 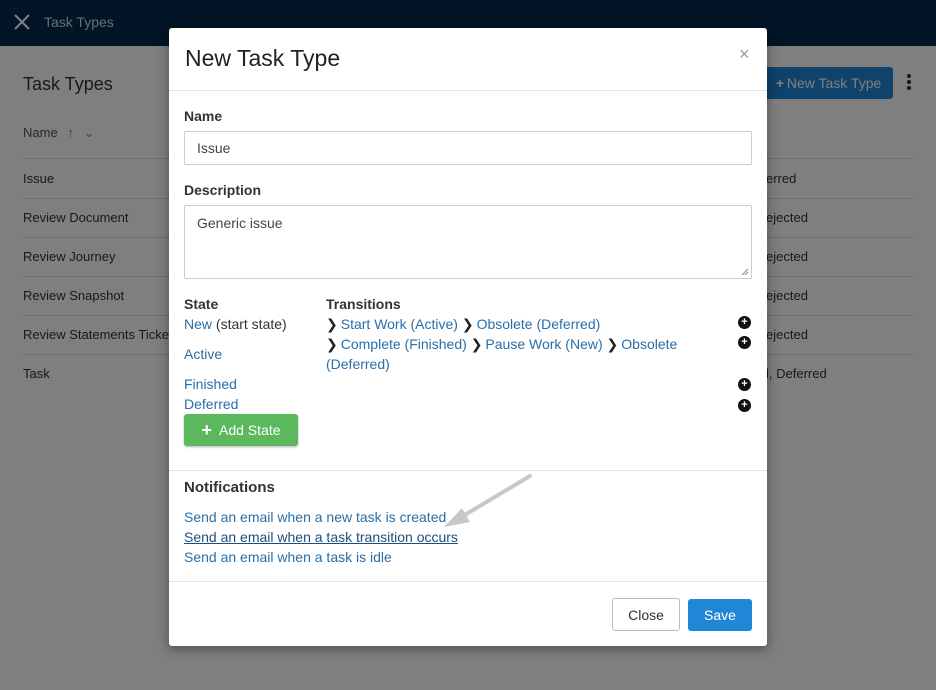 I want to click on state-item-new: New (start state), so click(x=235, y=324).